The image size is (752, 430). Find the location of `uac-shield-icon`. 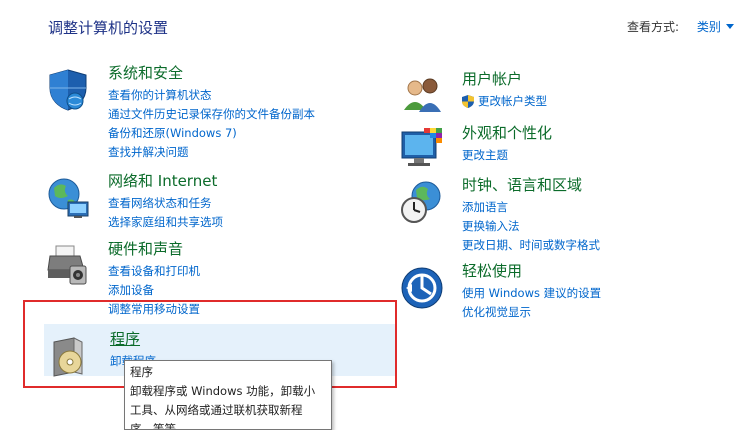

uac-shield-icon is located at coordinates (468, 101).